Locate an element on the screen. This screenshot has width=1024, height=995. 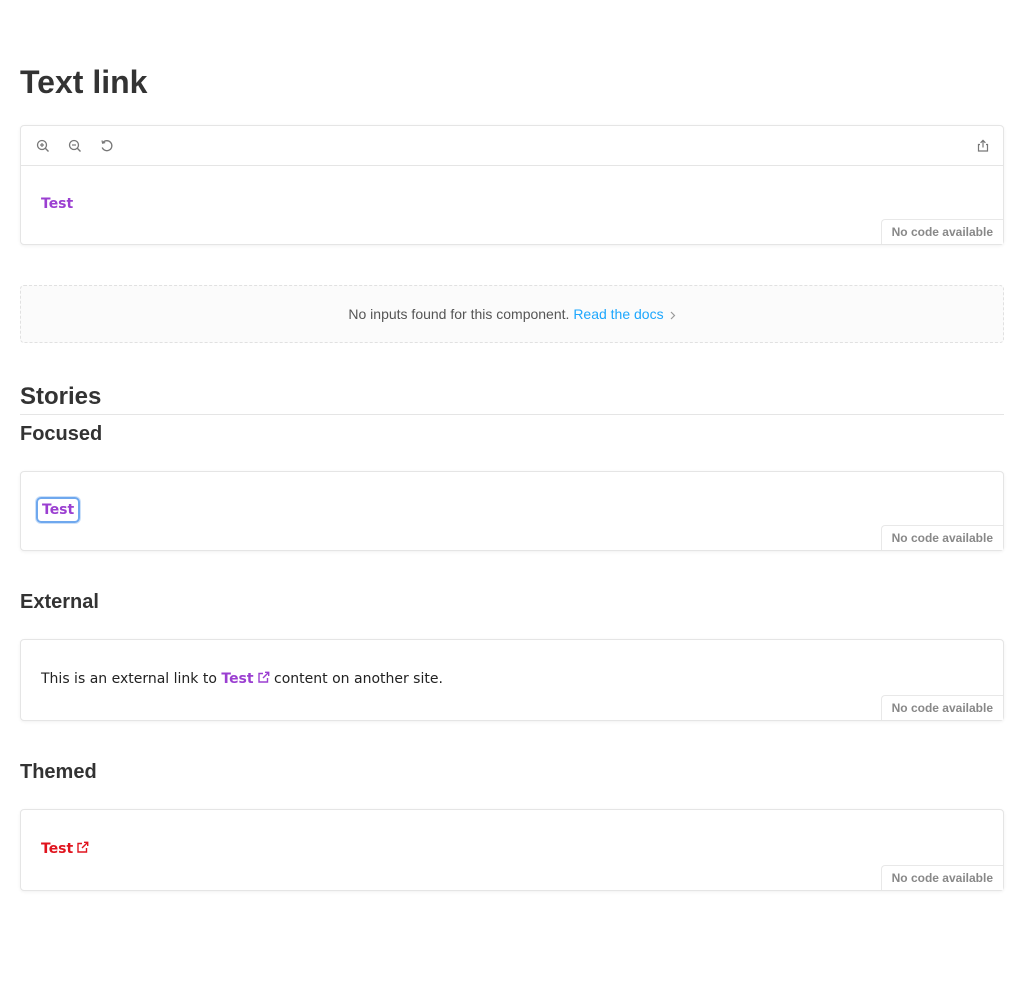
story-title-external: External is located at coordinates (59, 602).